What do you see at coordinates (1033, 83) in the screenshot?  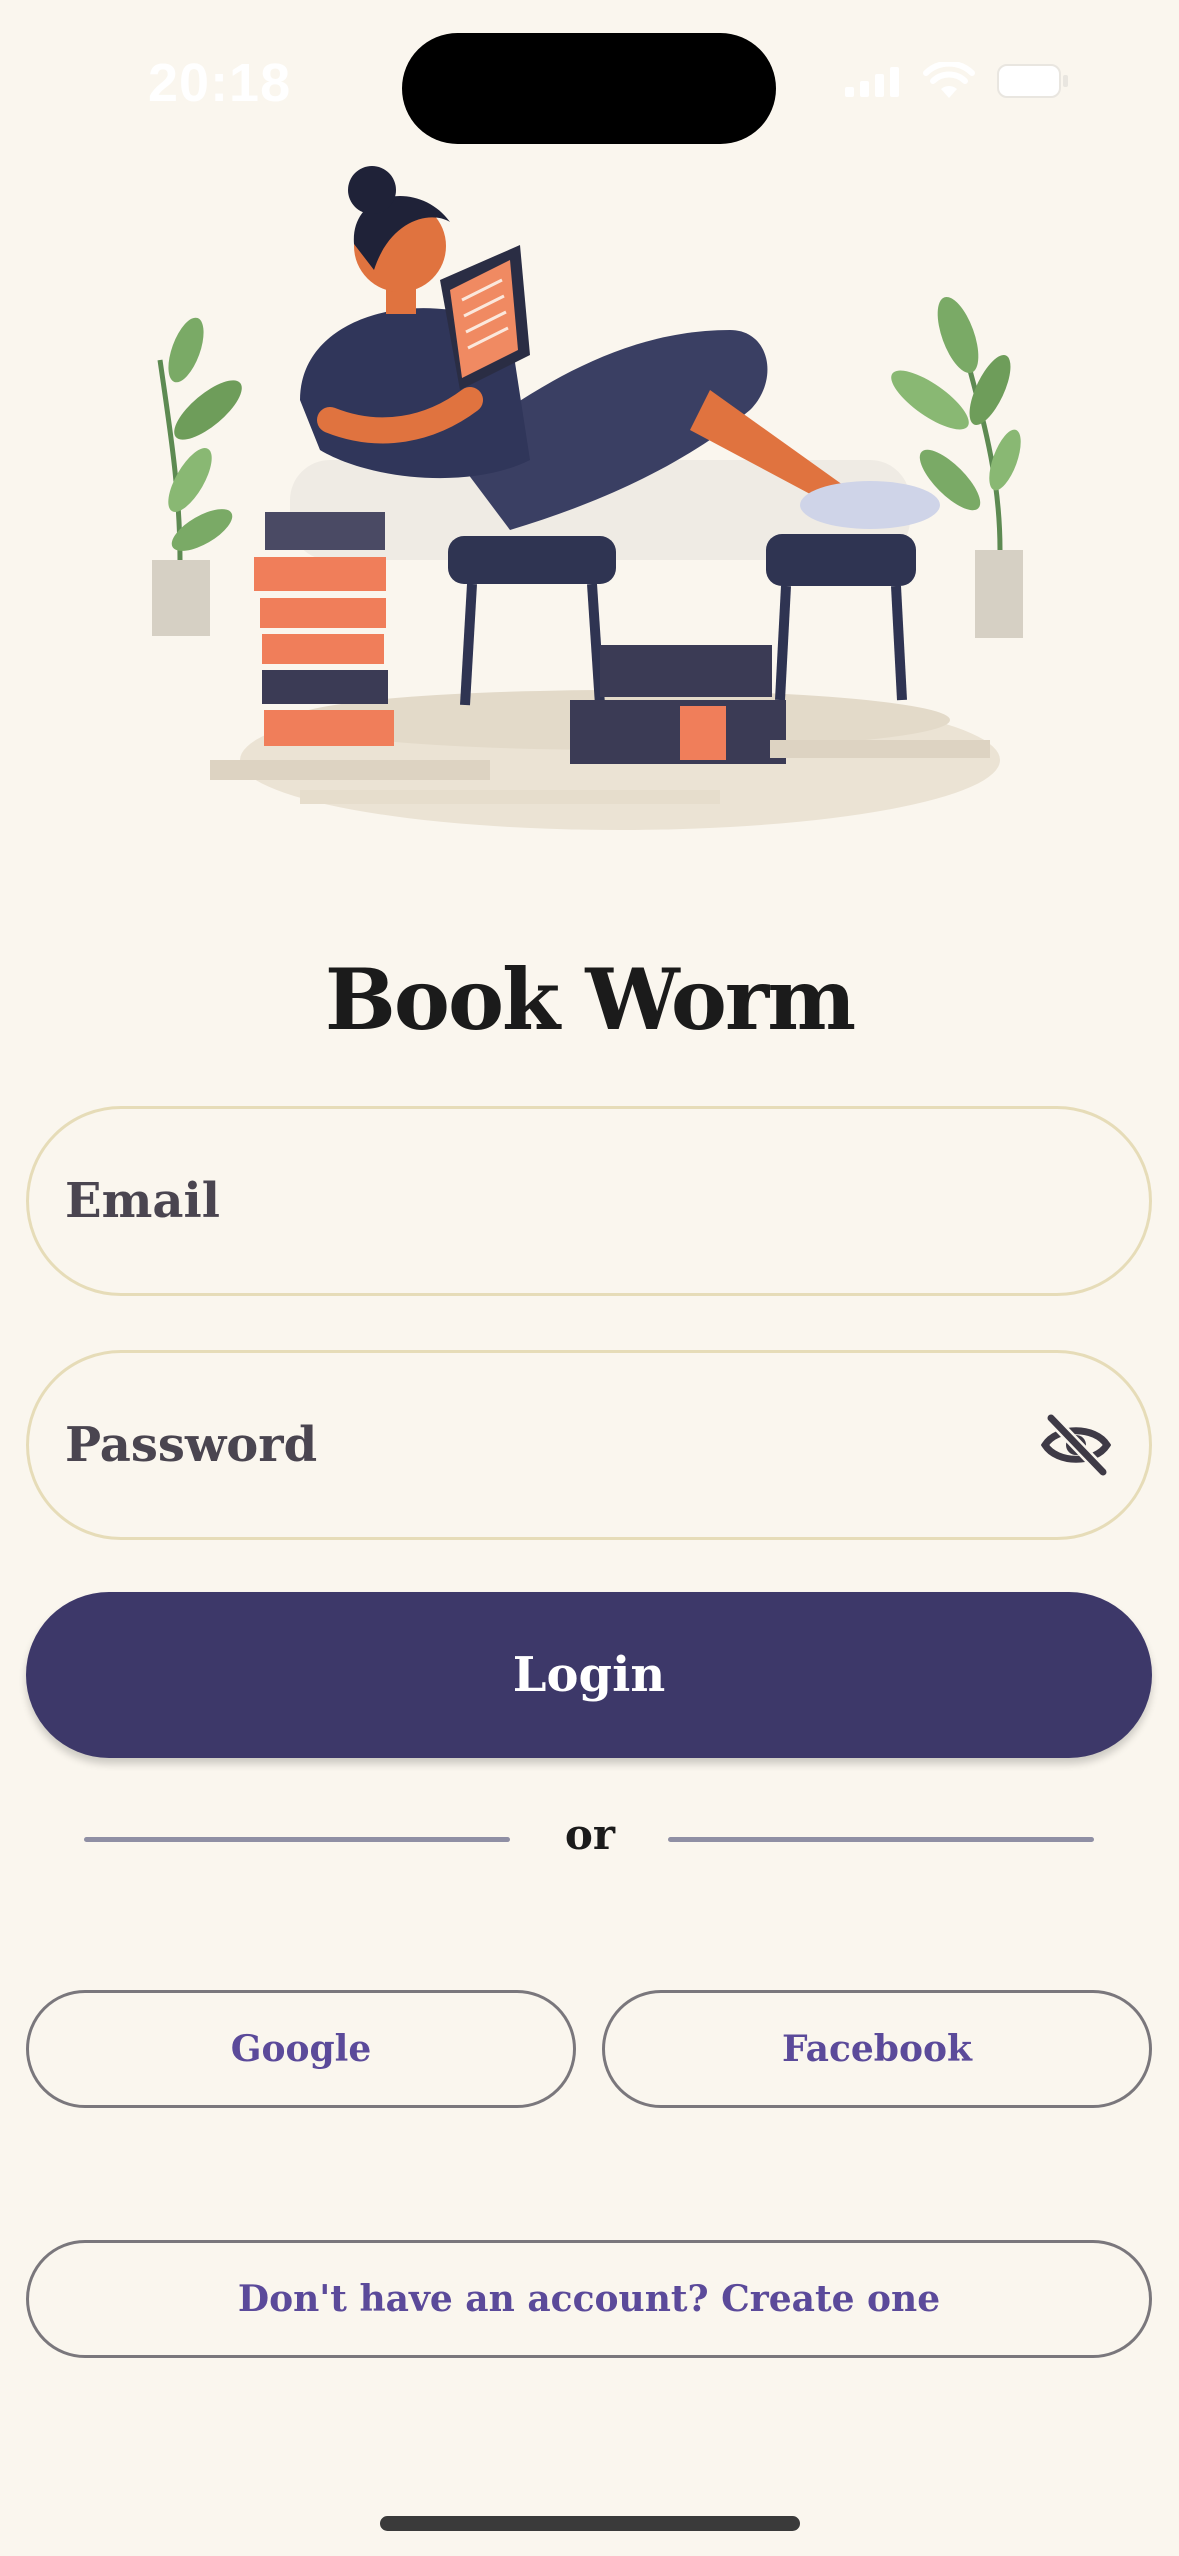 I see `battery-icon` at bounding box center [1033, 83].